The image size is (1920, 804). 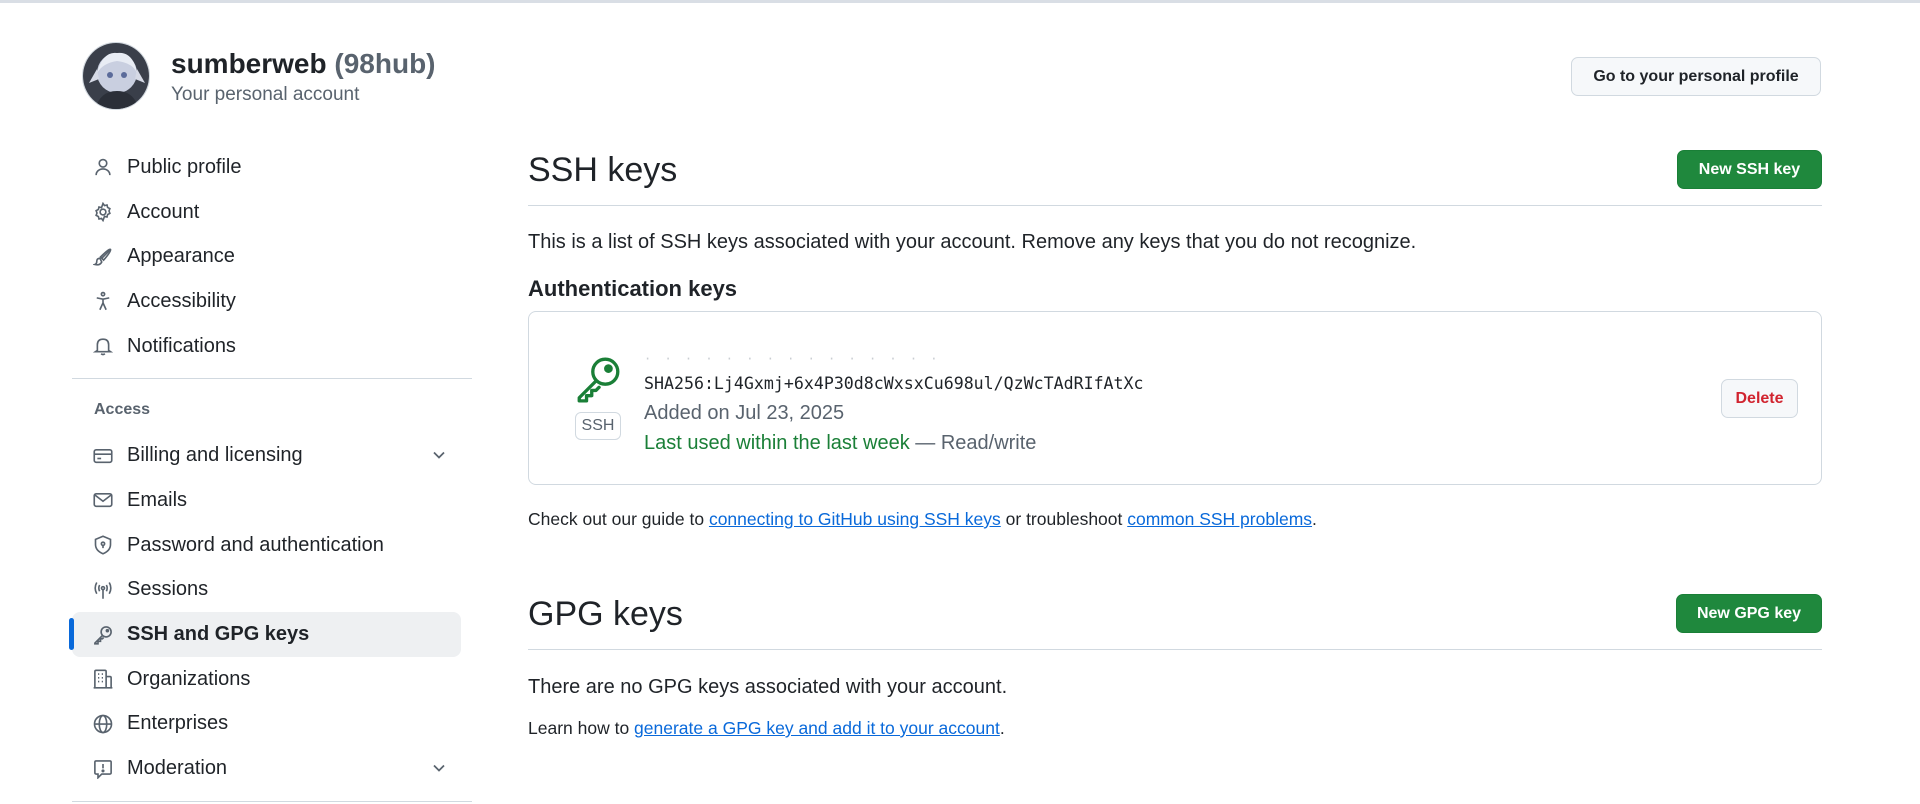 I want to click on gpg-keys-header: GPG keys, so click(x=1175, y=617).